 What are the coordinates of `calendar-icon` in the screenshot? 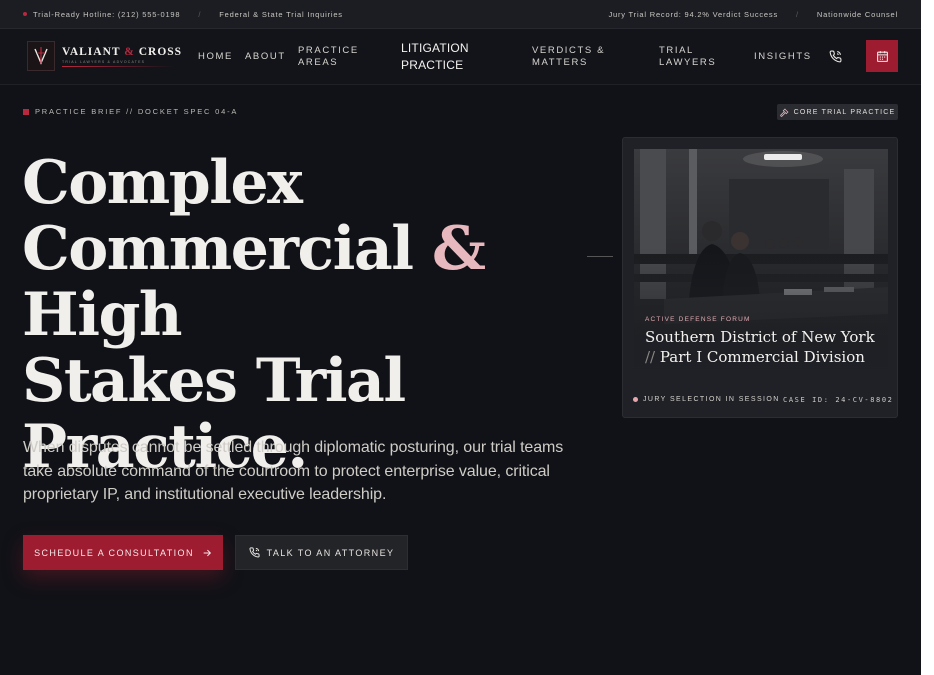 It's located at (882, 56).